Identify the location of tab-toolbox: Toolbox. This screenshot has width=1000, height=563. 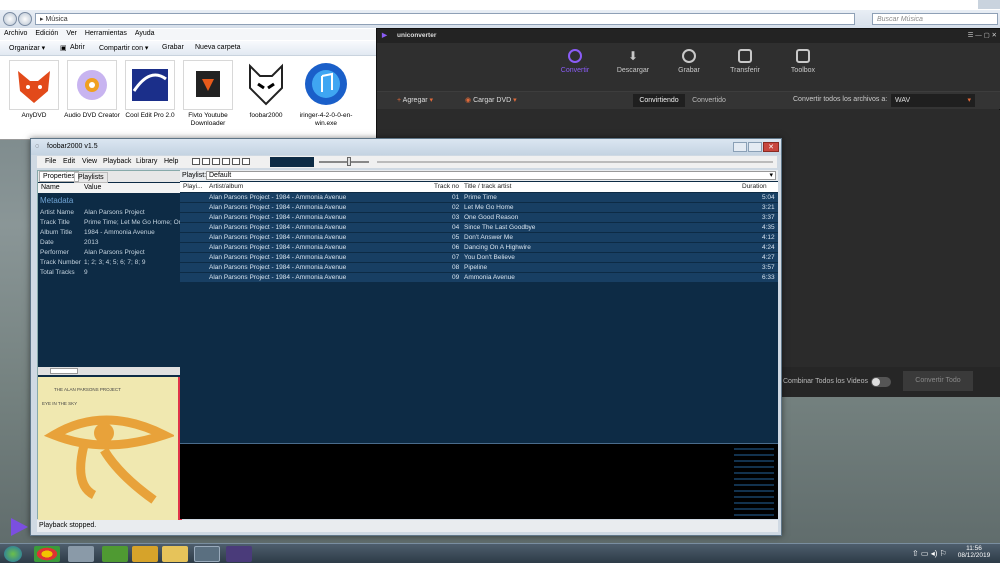
(803, 61).